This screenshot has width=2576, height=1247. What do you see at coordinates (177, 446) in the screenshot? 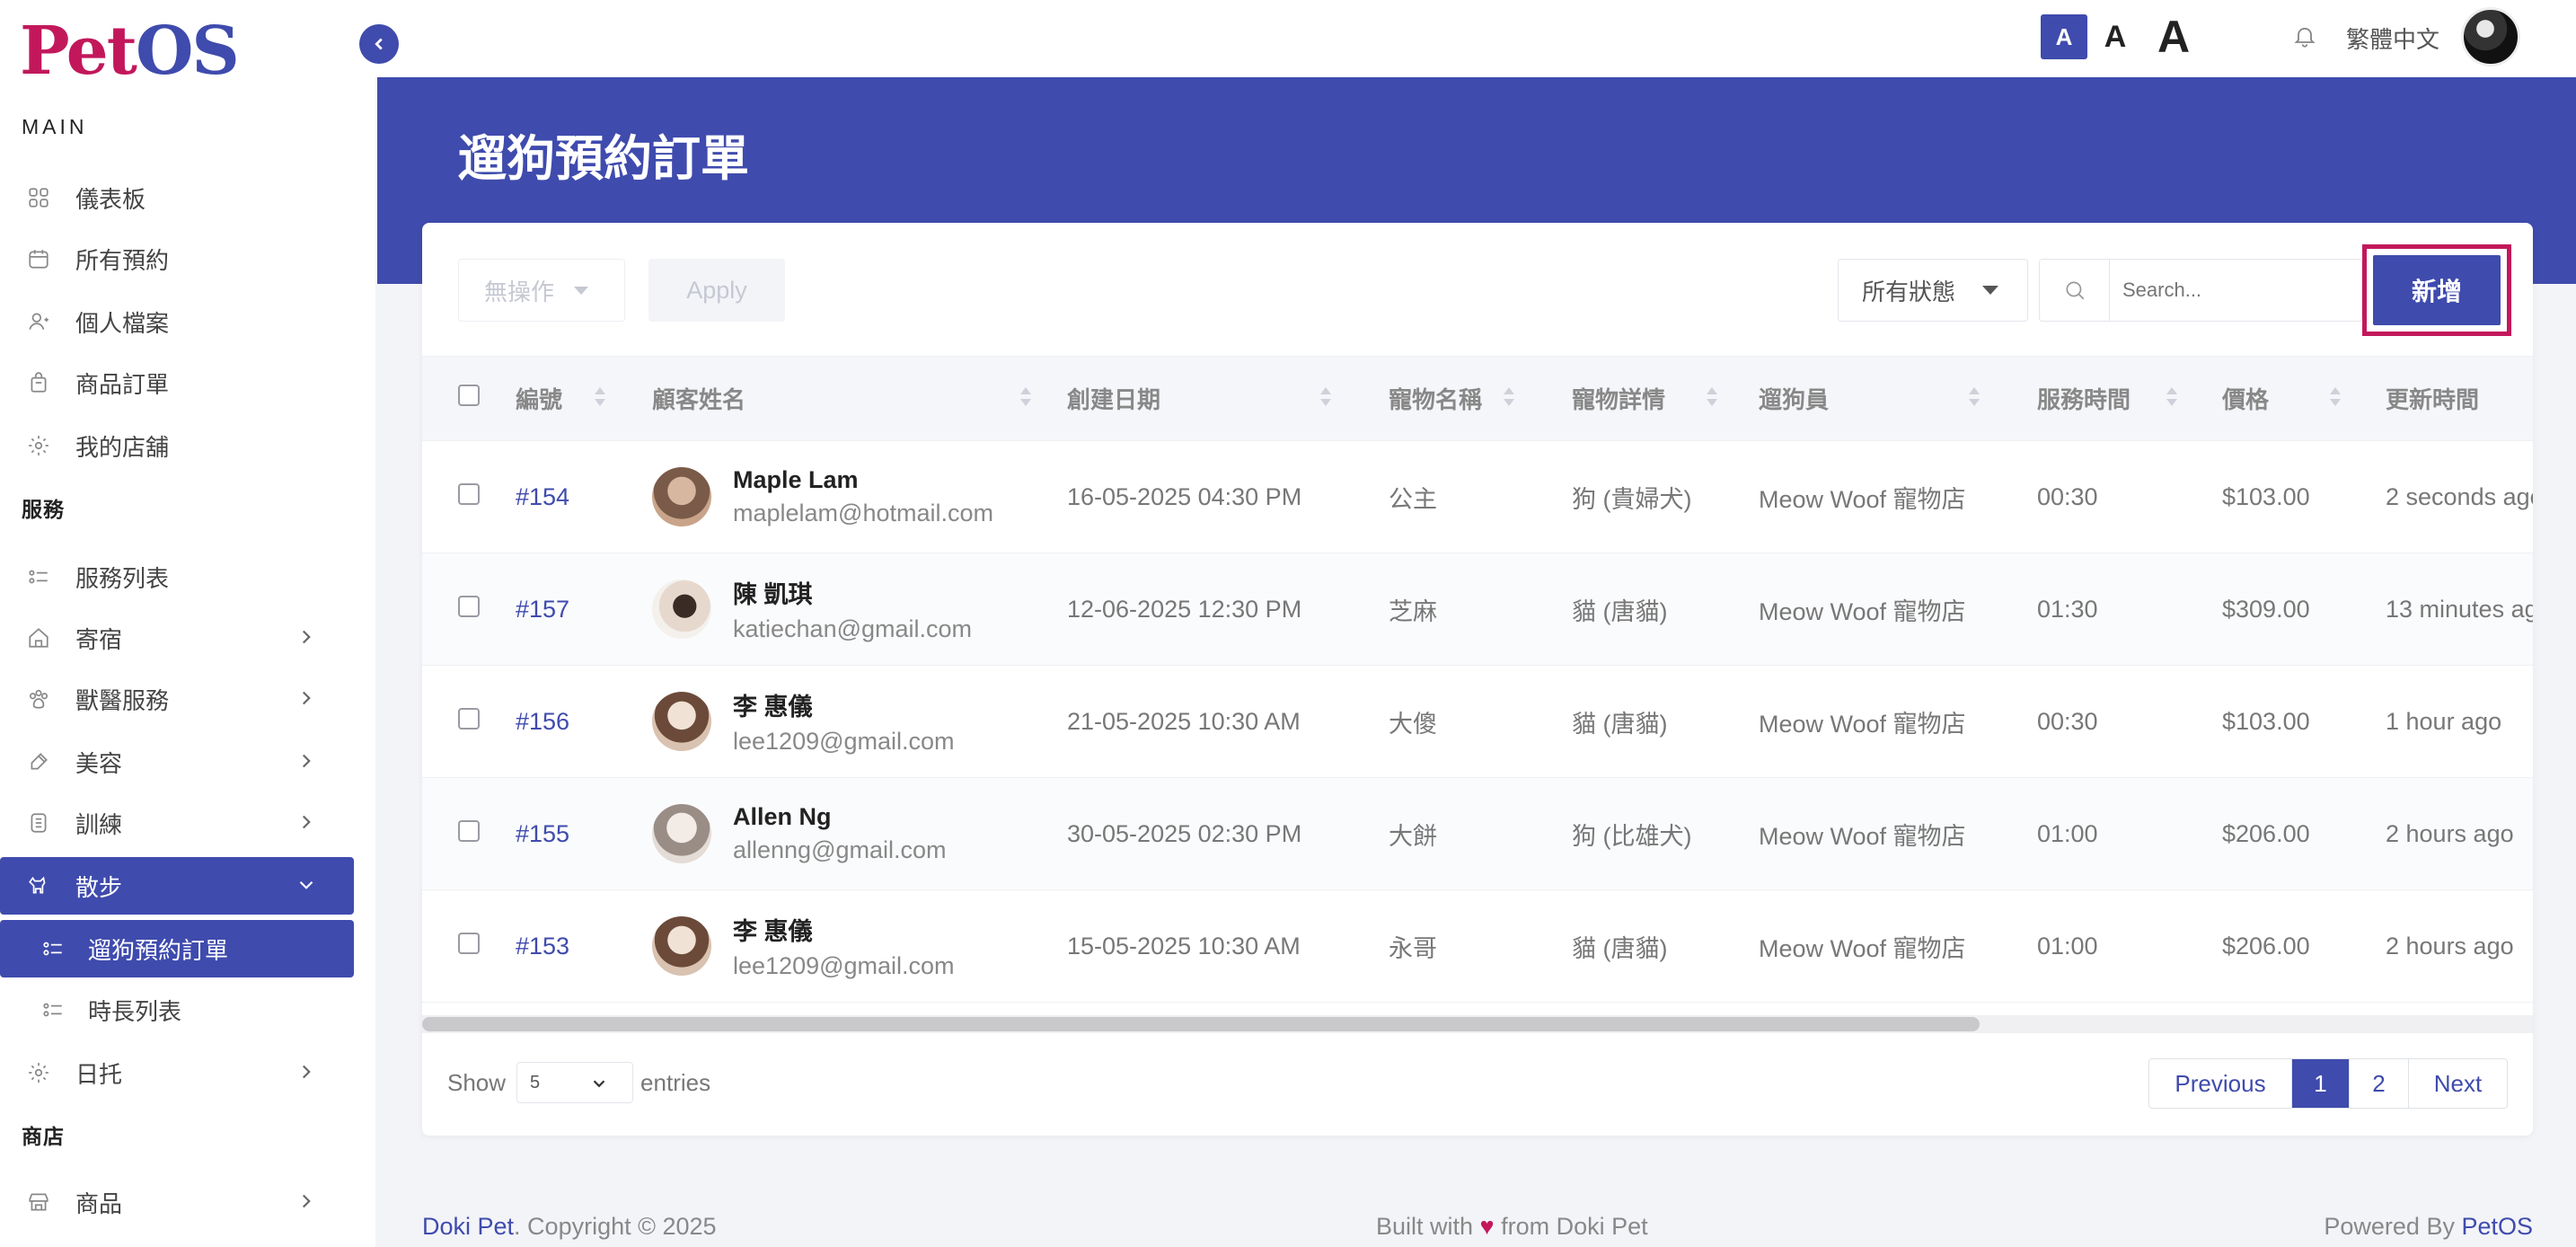
I see `sidebar-item-my-store: 我的店舖` at bounding box center [177, 446].